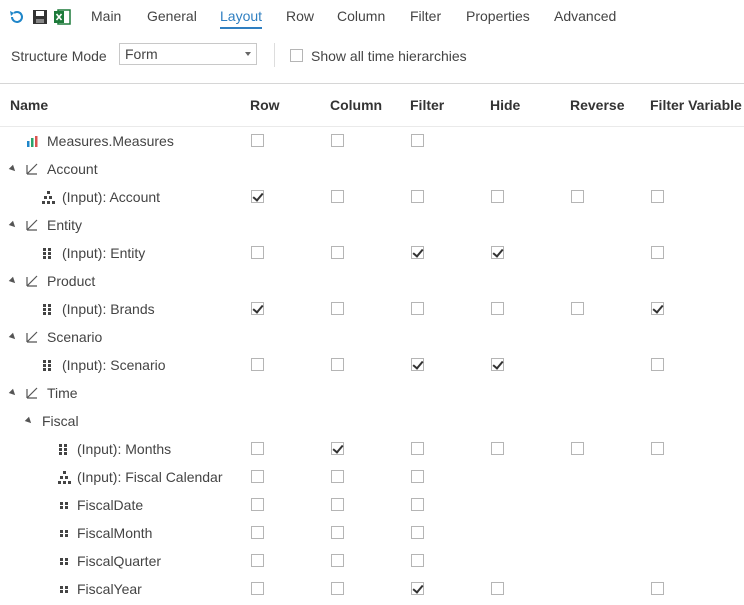  Describe the element at coordinates (40, 17) in the screenshot. I see `save-icon` at that location.